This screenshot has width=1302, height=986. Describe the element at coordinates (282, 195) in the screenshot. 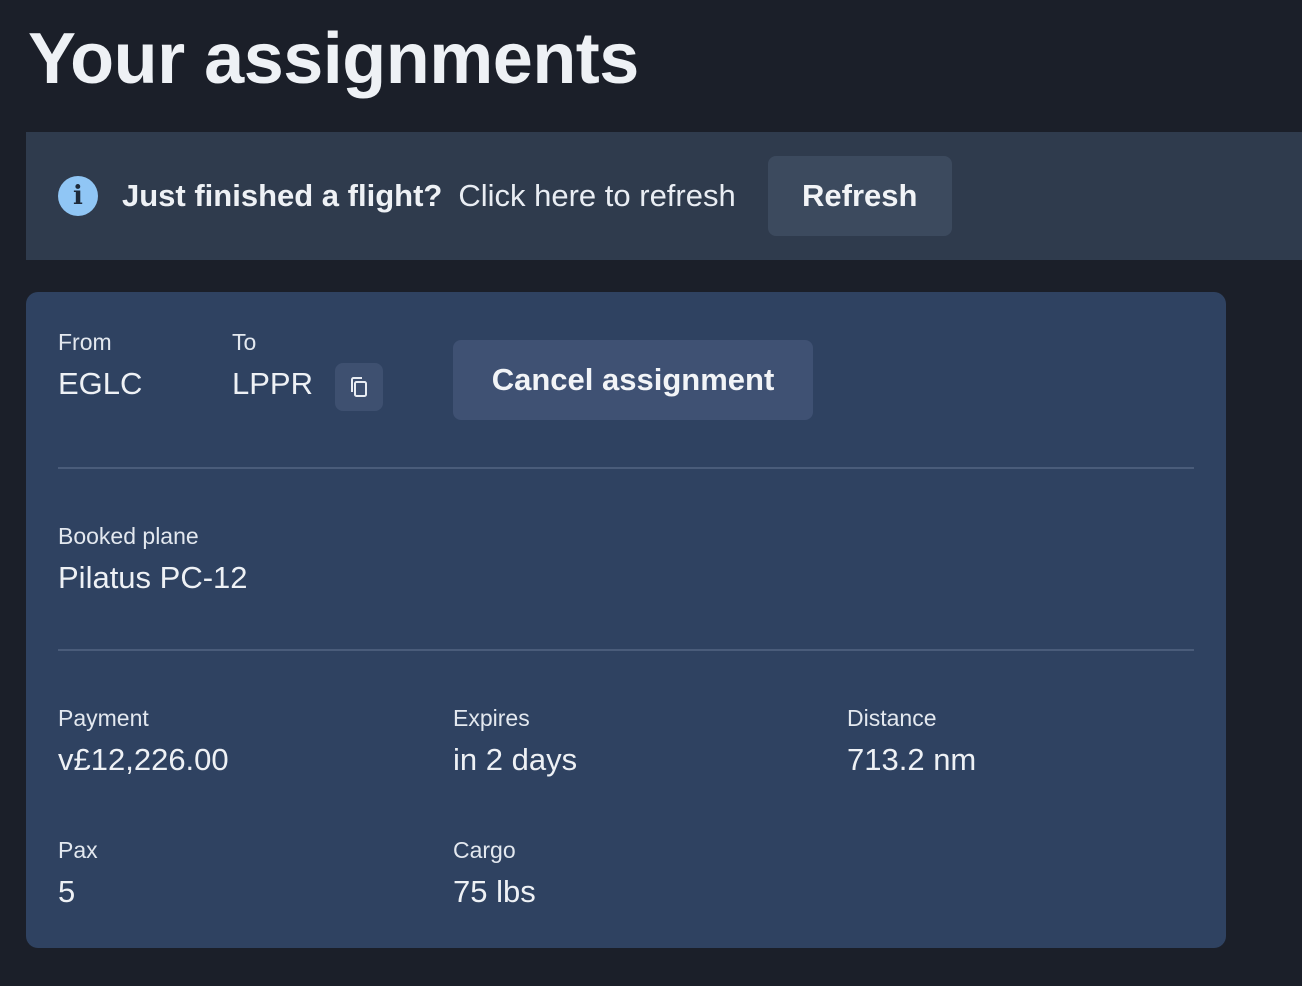

I see `banner-title: Just finished a flight?` at that location.